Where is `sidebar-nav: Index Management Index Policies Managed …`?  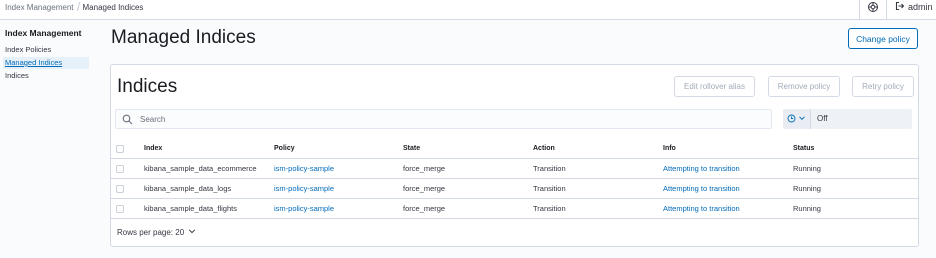
sidebar-nav: Index Management Index Policies Managed … is located at coordinates (50, 139).